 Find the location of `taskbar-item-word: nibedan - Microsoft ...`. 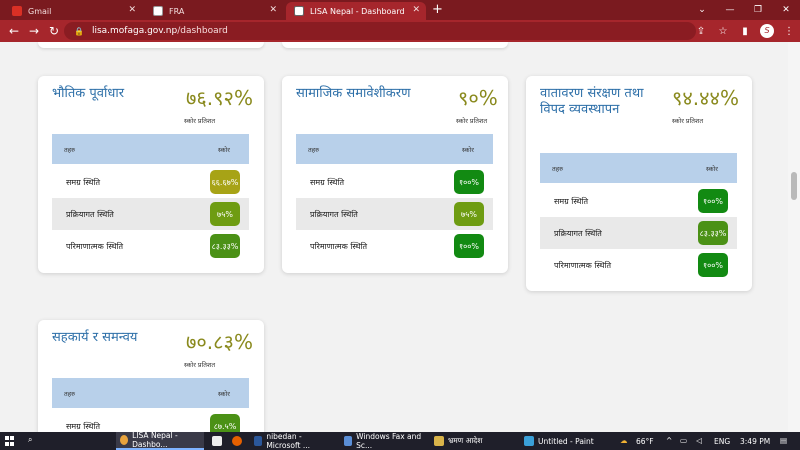

taskbar-item-word: nibedan - Microsoft ... is located at coordinates (294, 441).